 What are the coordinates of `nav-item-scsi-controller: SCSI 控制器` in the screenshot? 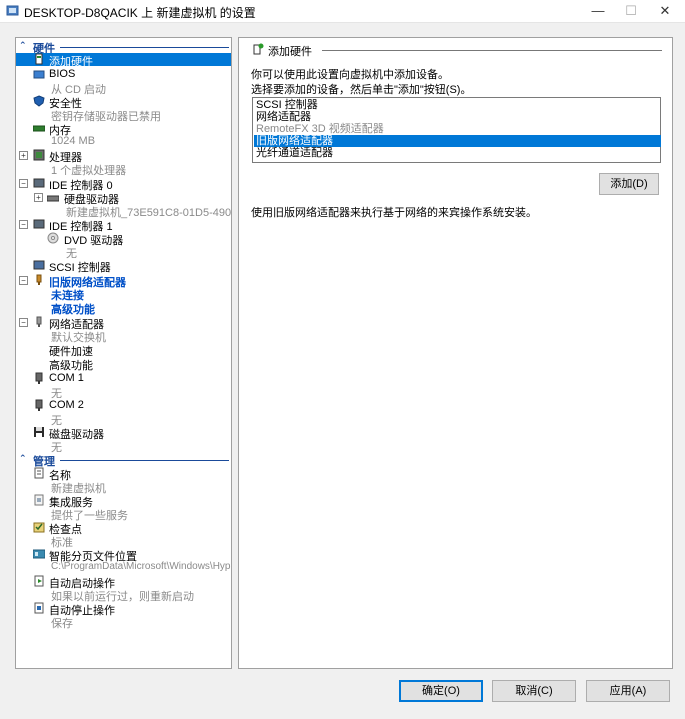 It's located at (123, 266).